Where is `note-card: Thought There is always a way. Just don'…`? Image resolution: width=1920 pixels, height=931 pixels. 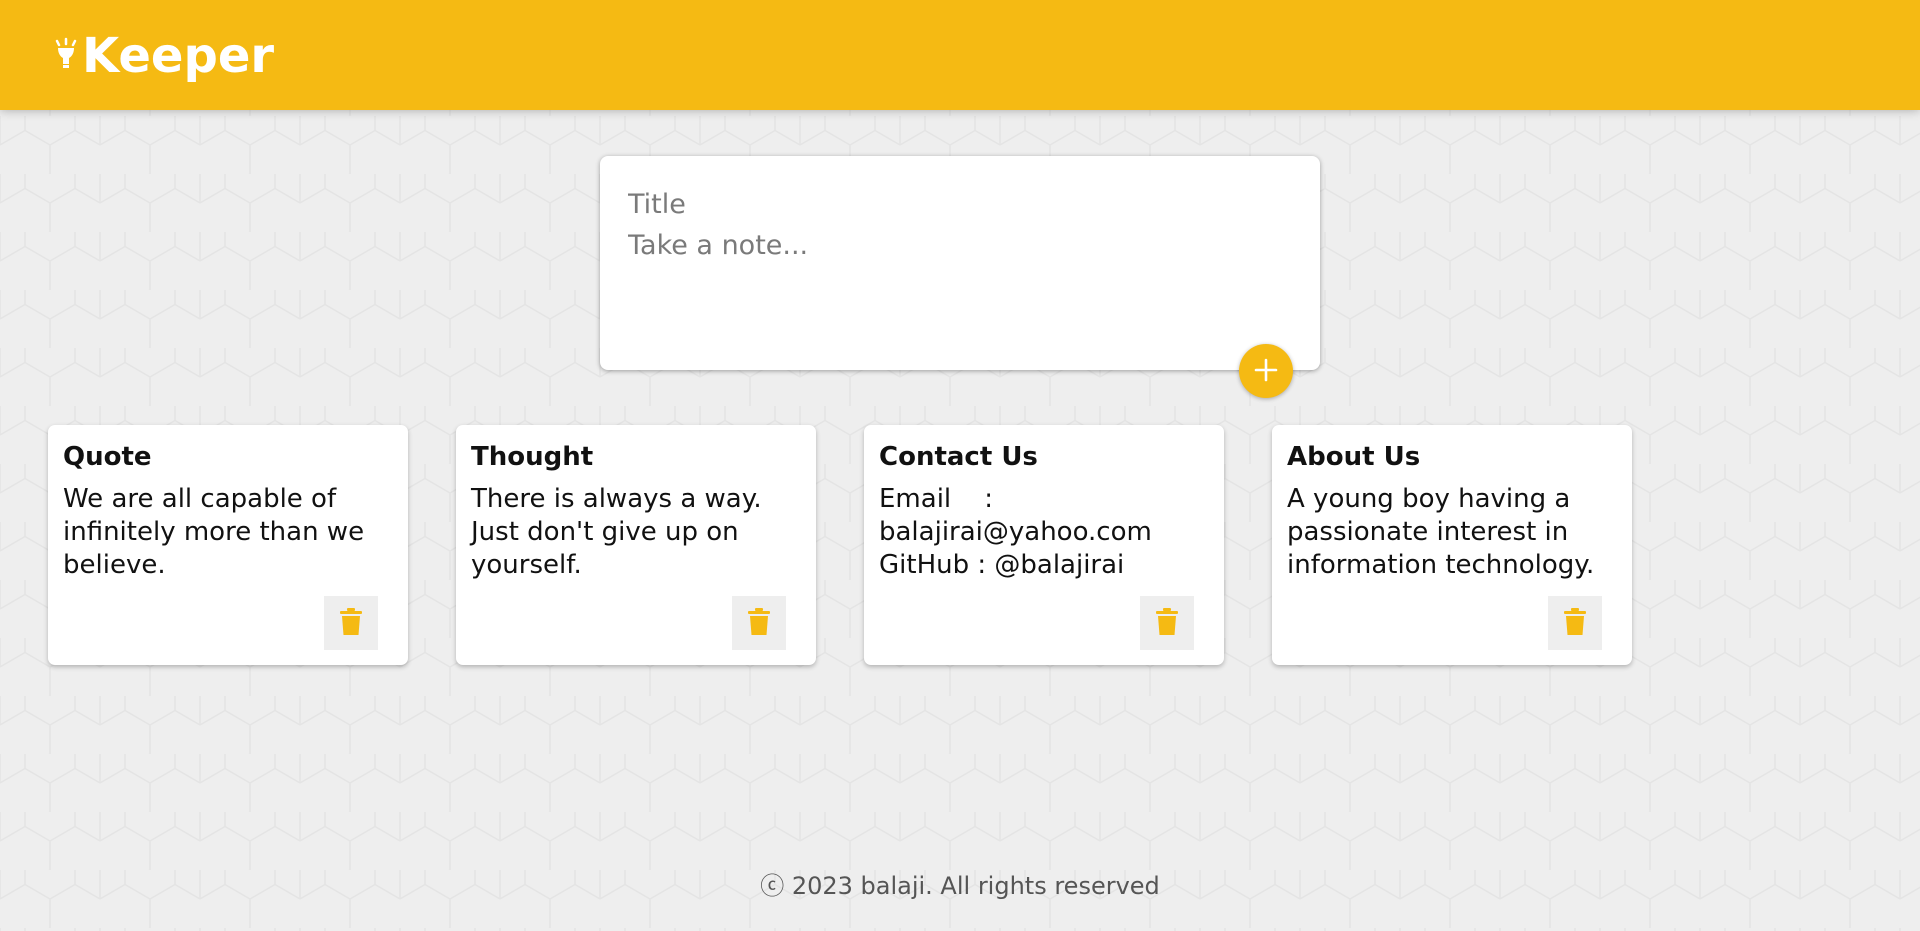
note-card: Thought There is always a way. Just don'… is located at coordinates (636, 545).